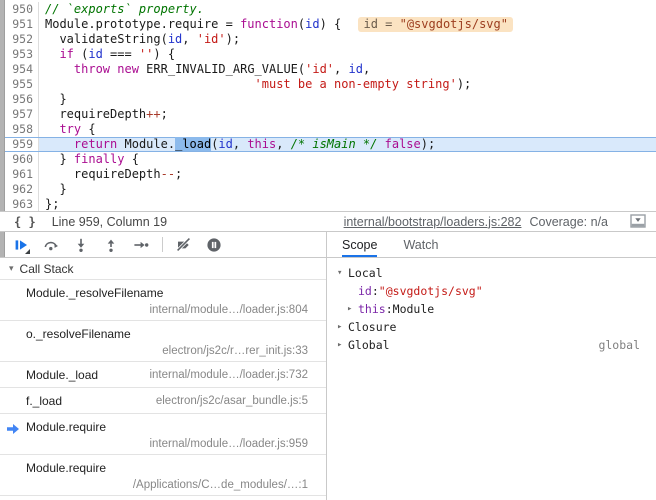 This screenshot has width=656, height=500. Describe the element at coordinates (92, 69) in the screenshot. I see `code-token: throw` at that location.